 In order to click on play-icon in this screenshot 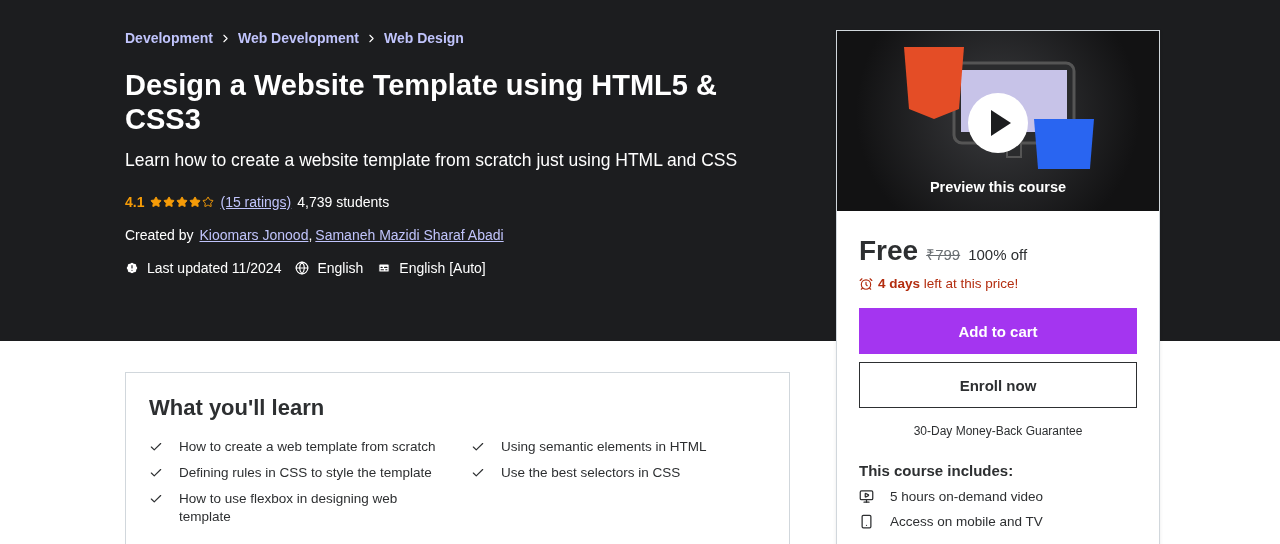, I will do `click(998, 123)`.